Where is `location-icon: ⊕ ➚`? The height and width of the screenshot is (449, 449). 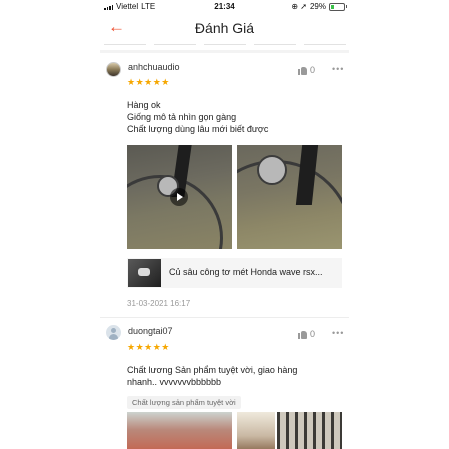
location-icon: ⊕ ➚ is located at coordinates (299, 6).